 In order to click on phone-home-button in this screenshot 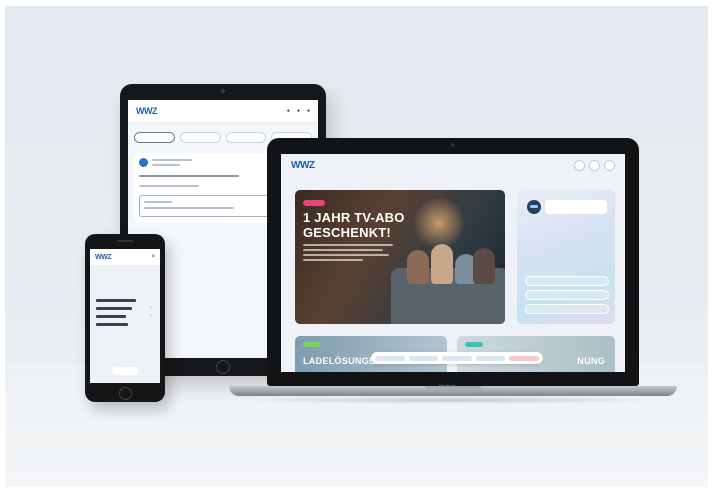, I will do `click(125, 393)`.